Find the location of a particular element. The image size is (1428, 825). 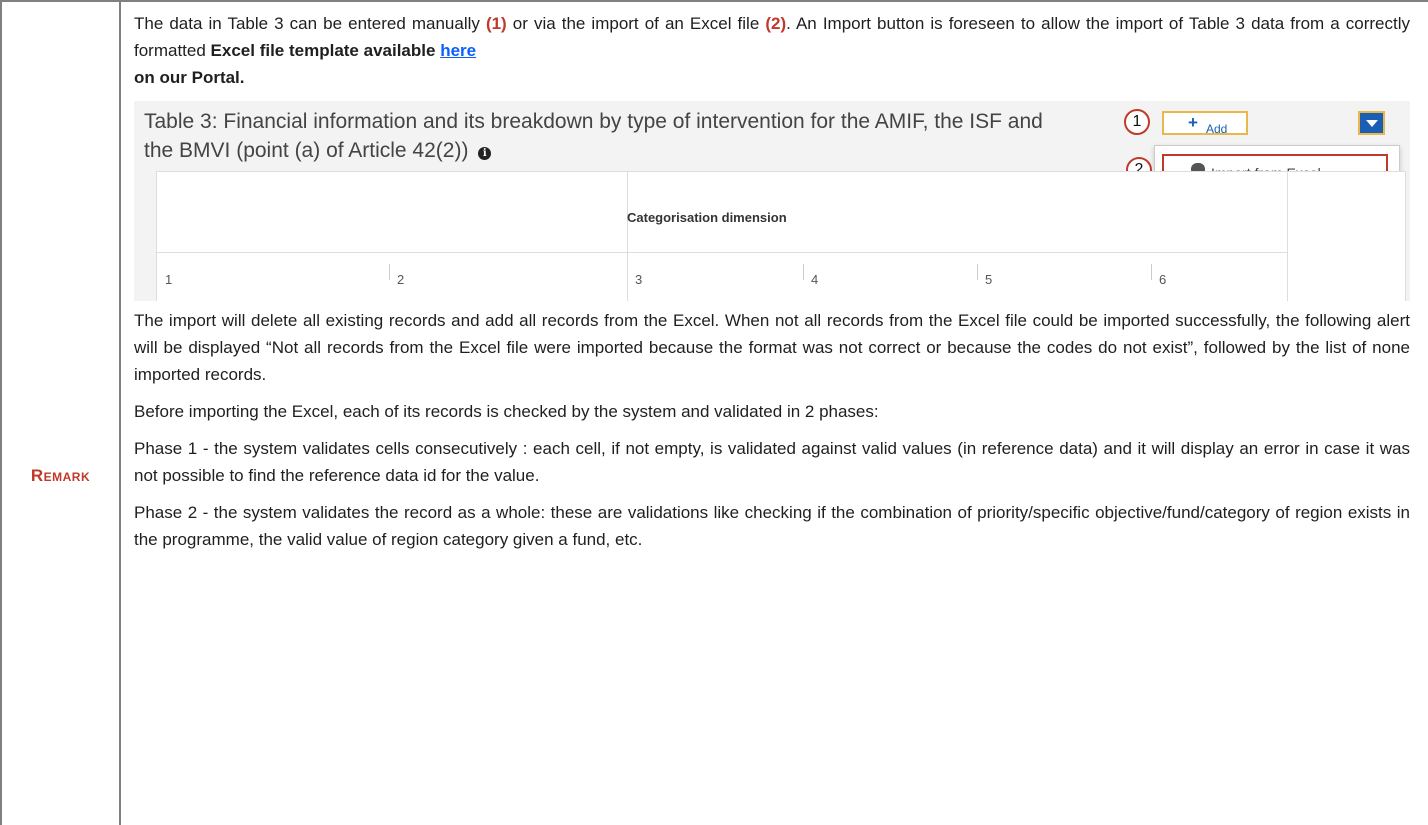

column-number: 6 is located at coordinates (1163, 279).